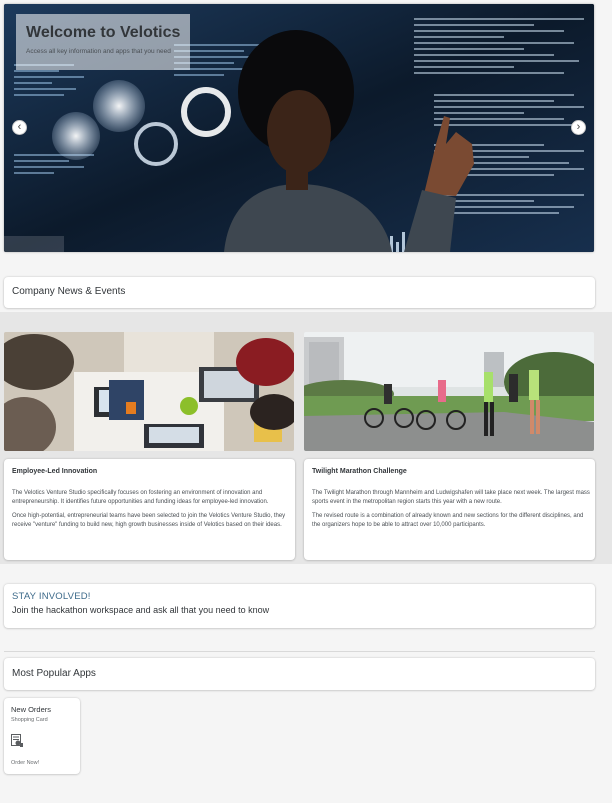 The image size is (612, 803). I want to click on news-image-marathon, so click(449, 391).